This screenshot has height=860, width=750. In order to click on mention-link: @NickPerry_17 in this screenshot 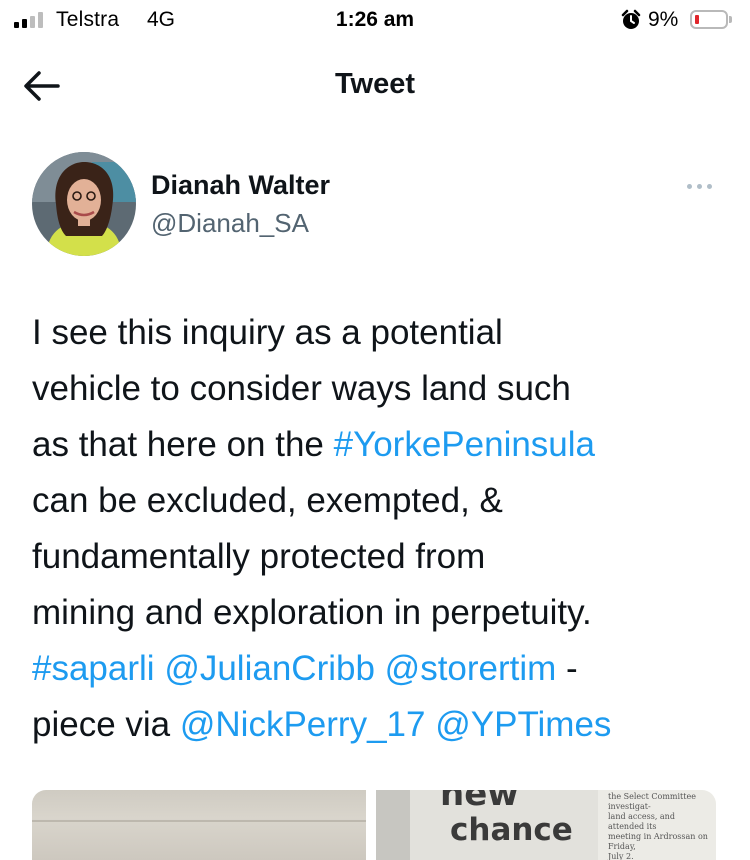, I will do `click(303, 724)`.